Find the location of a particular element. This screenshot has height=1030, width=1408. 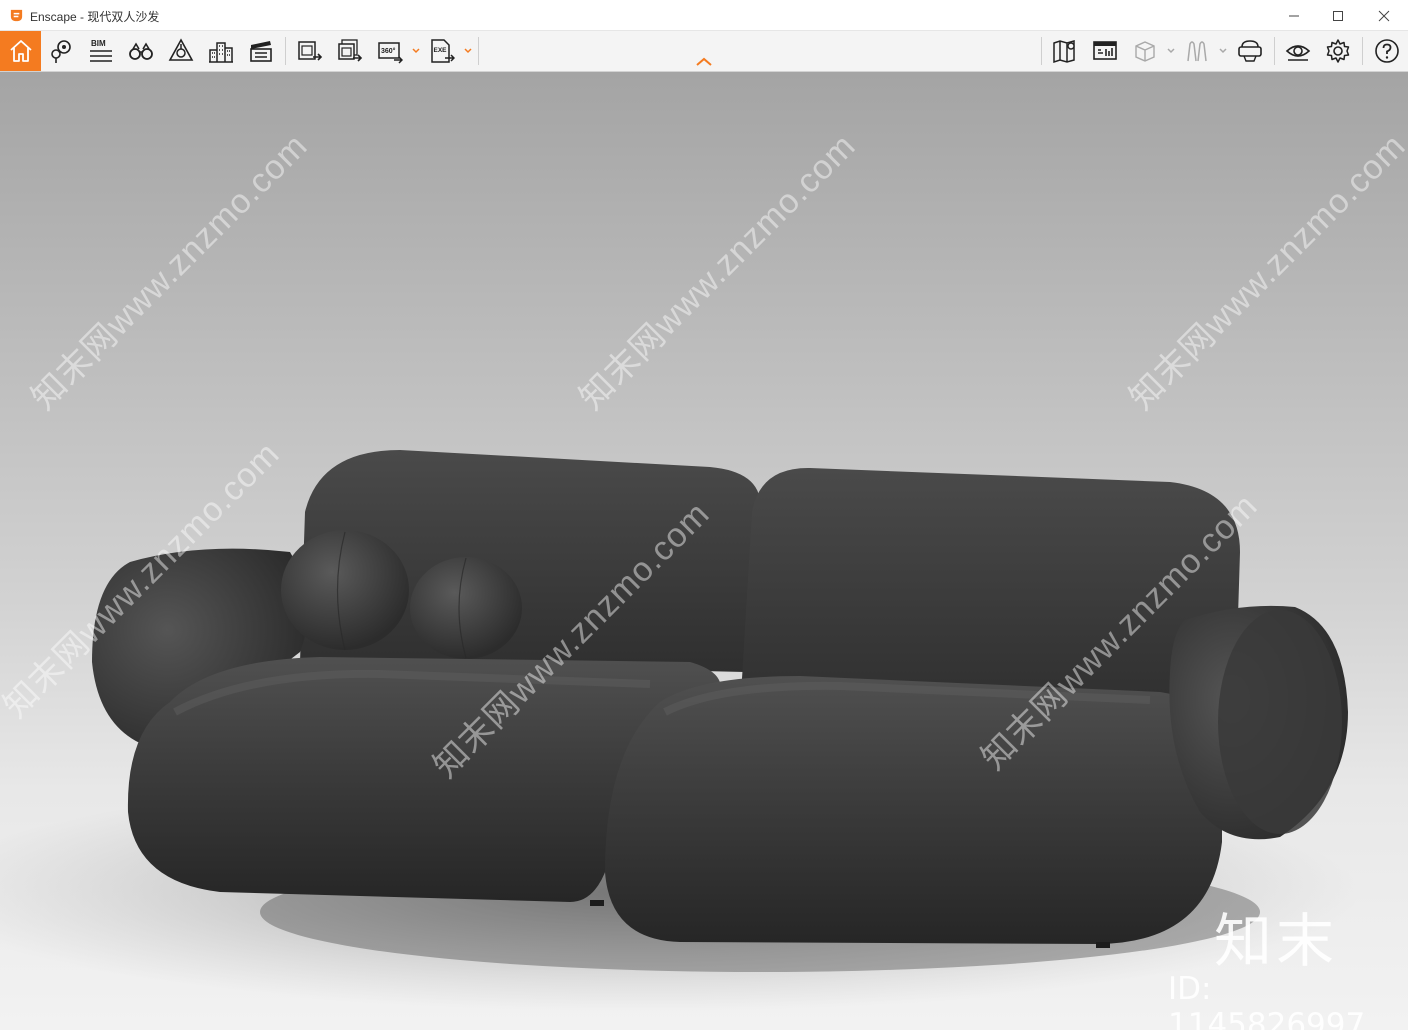

help-button is located at coordinates (1387, 51).